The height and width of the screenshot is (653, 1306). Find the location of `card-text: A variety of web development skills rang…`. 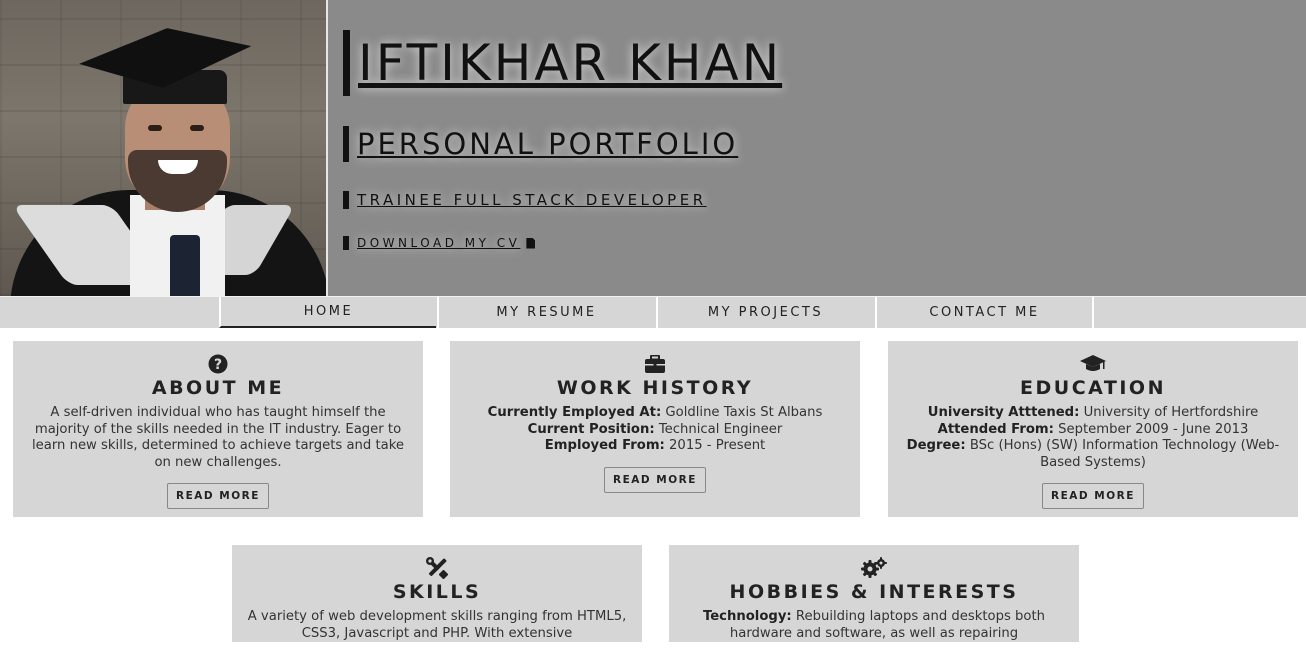

card-text: A variety of web development skills rang… is located at coordinates (437, 625).